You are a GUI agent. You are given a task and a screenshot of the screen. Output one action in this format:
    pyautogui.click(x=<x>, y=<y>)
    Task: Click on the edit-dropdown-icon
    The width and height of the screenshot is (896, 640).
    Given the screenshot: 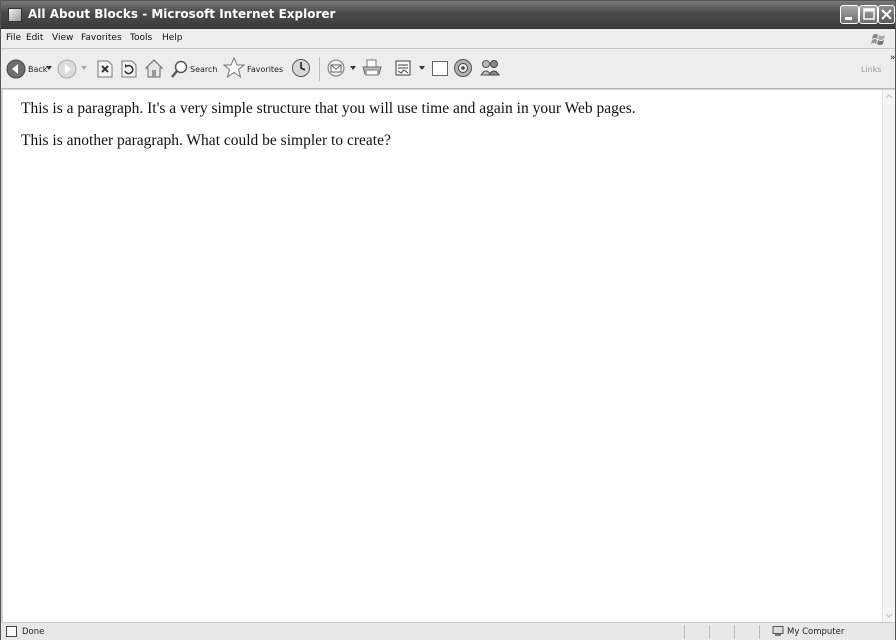 What is the action you would take?
    pyautogui.click(x=422, y=68)
    